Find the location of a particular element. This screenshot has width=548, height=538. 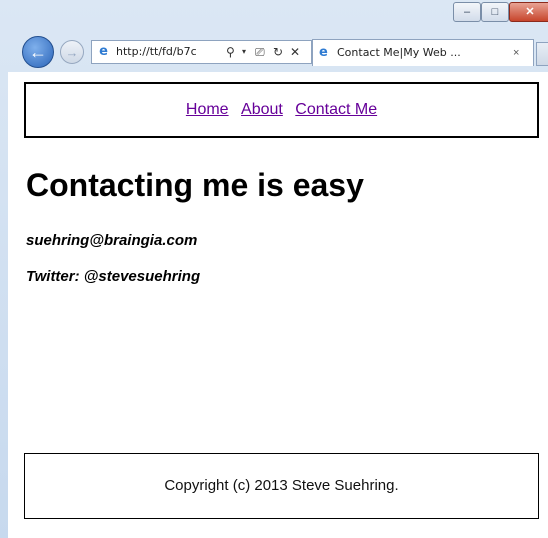

email-text: suehring@braingia.com is located at coordinates (112, 240).